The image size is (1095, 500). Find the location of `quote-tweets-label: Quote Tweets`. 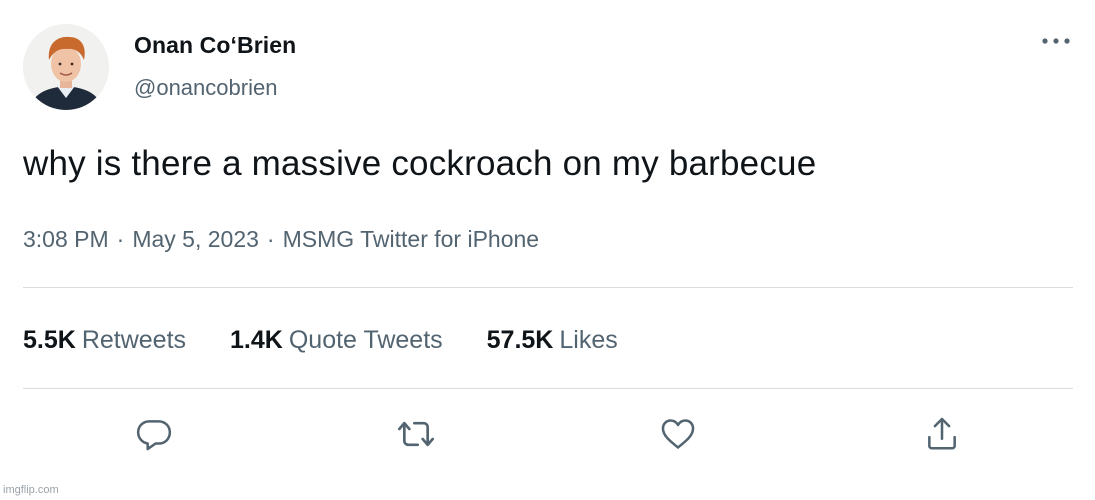

quote-tweets-label: Quote Tweets is located at coordinates (365, 340).